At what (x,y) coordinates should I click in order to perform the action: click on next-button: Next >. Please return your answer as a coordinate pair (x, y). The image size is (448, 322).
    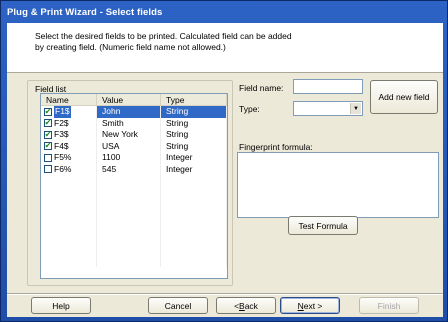
    Looking at the image, I should click on (310, 305).